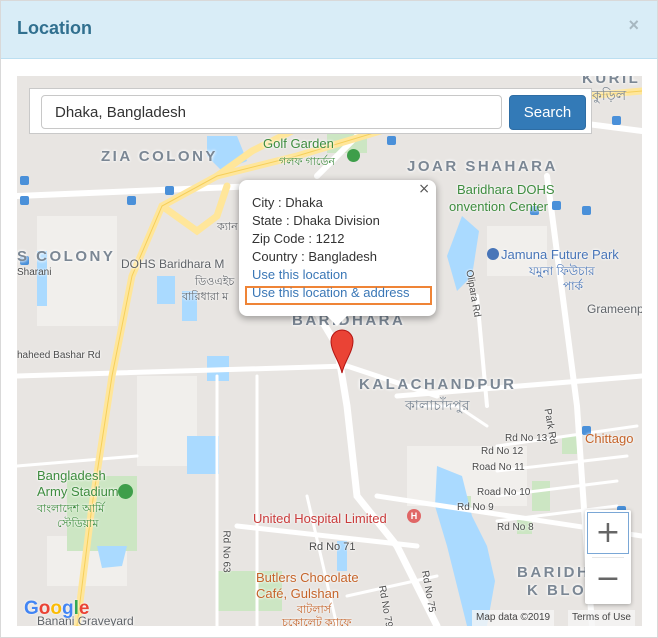 The width and height of the screenshot is (658, 638). What do you see at coordinates (353, 155) in the screenshot?
I see `golf-icon` at bounding box center [353, 155].